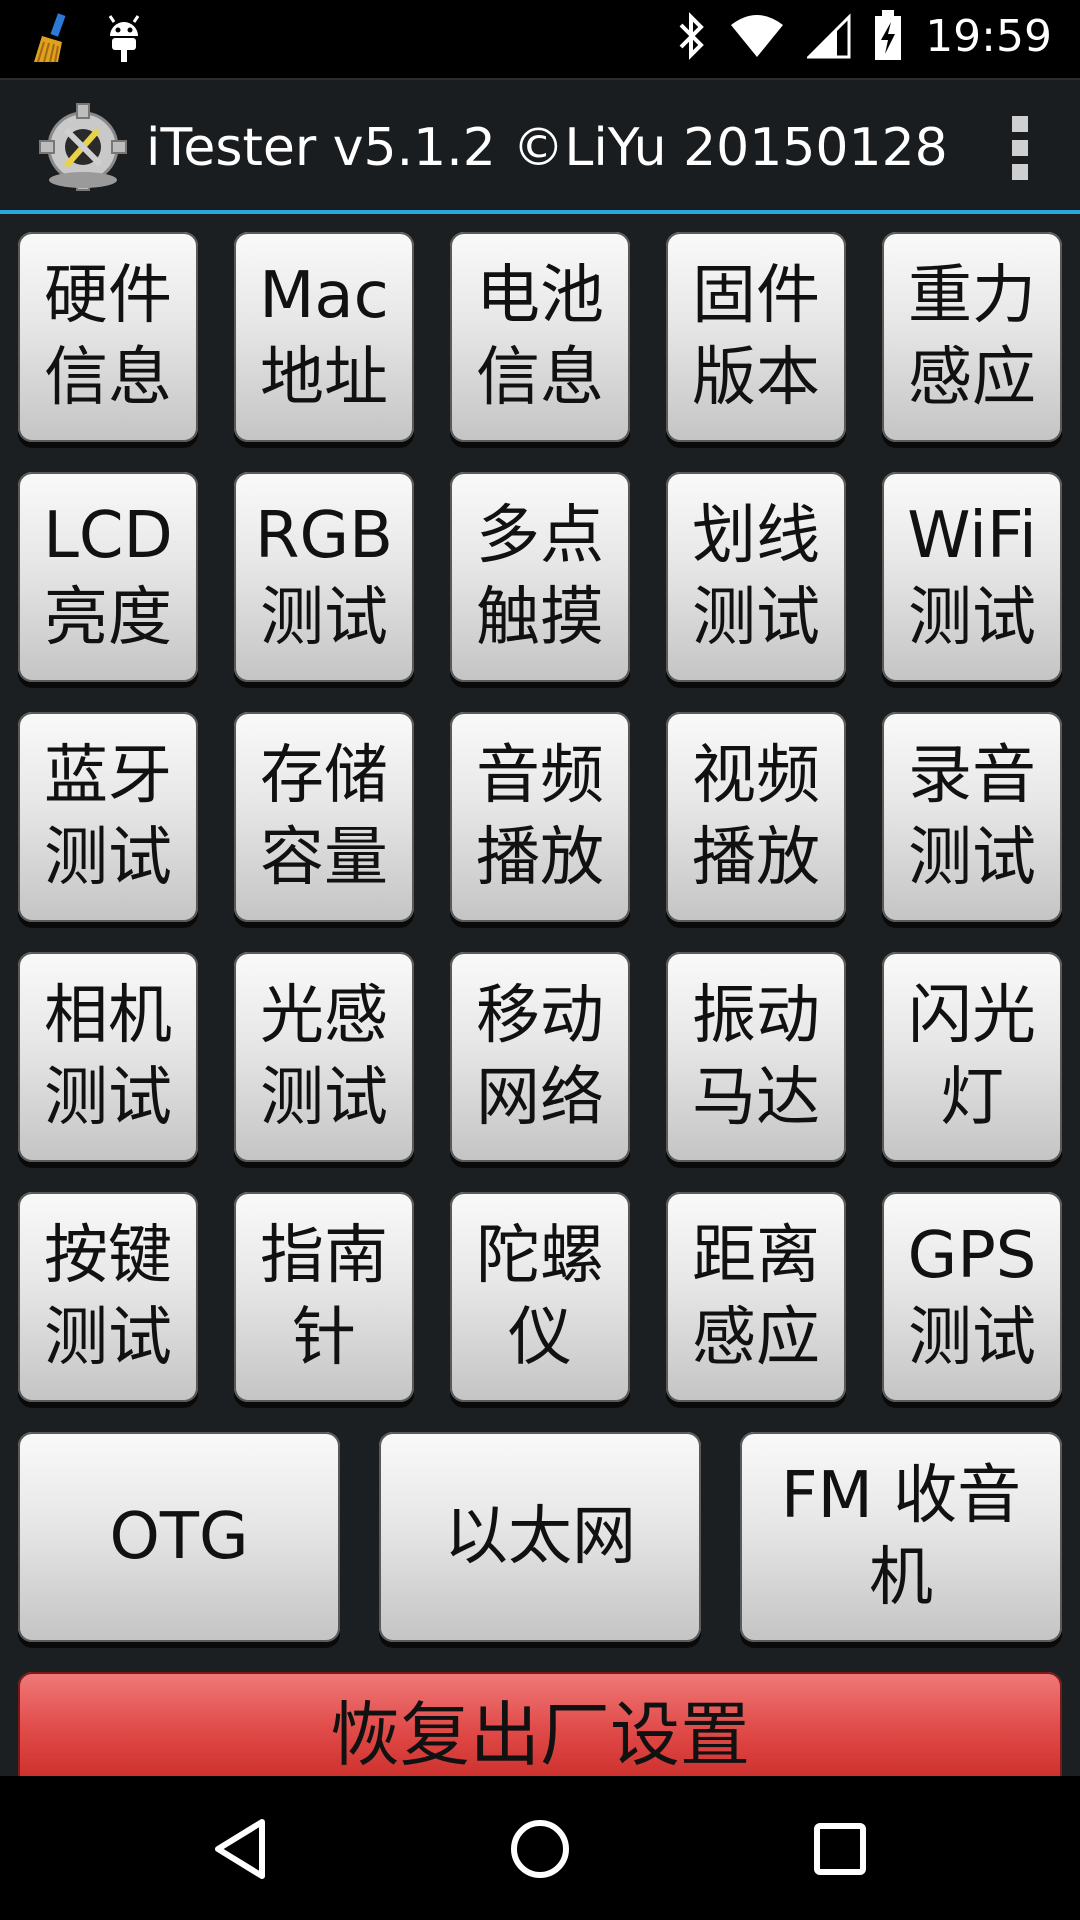 The image size is (1080, 1920). I want to click on signal-icon, so click(829, 36).